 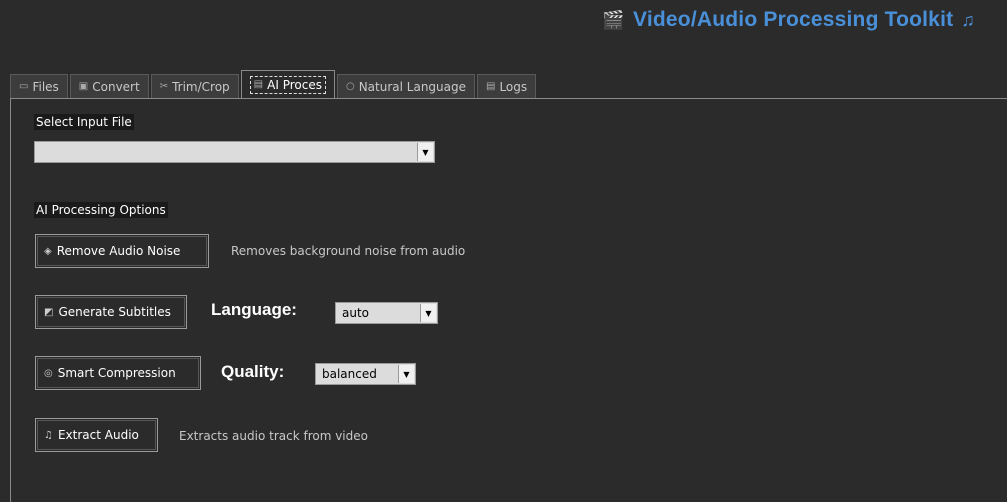 I want to click on convert-icon: ▣, so click(x=83, y=86).